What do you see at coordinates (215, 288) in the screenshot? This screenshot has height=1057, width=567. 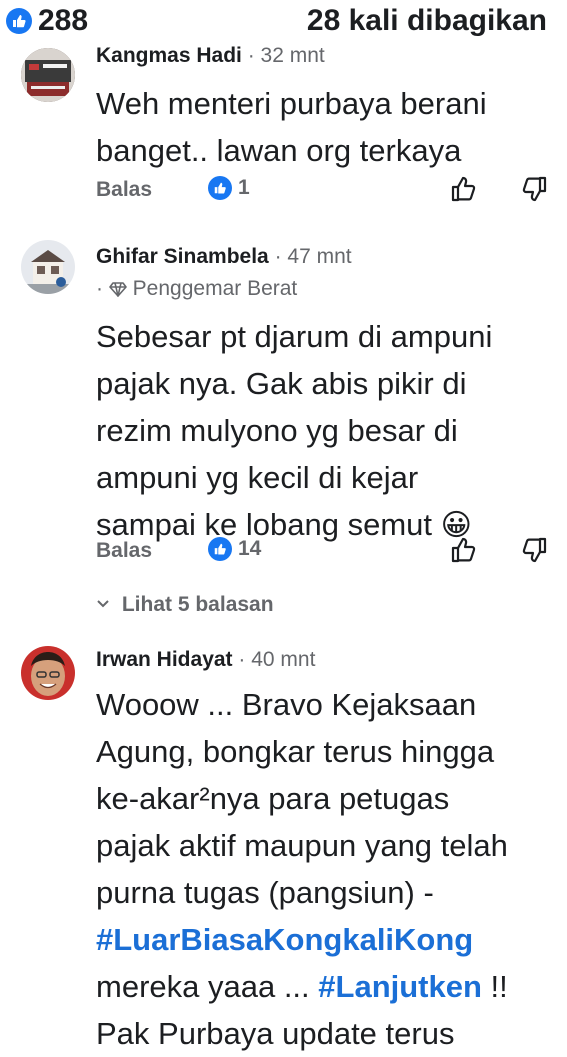 I see `badge-label: Penggemar Berat` at bounding box center [215, 288].